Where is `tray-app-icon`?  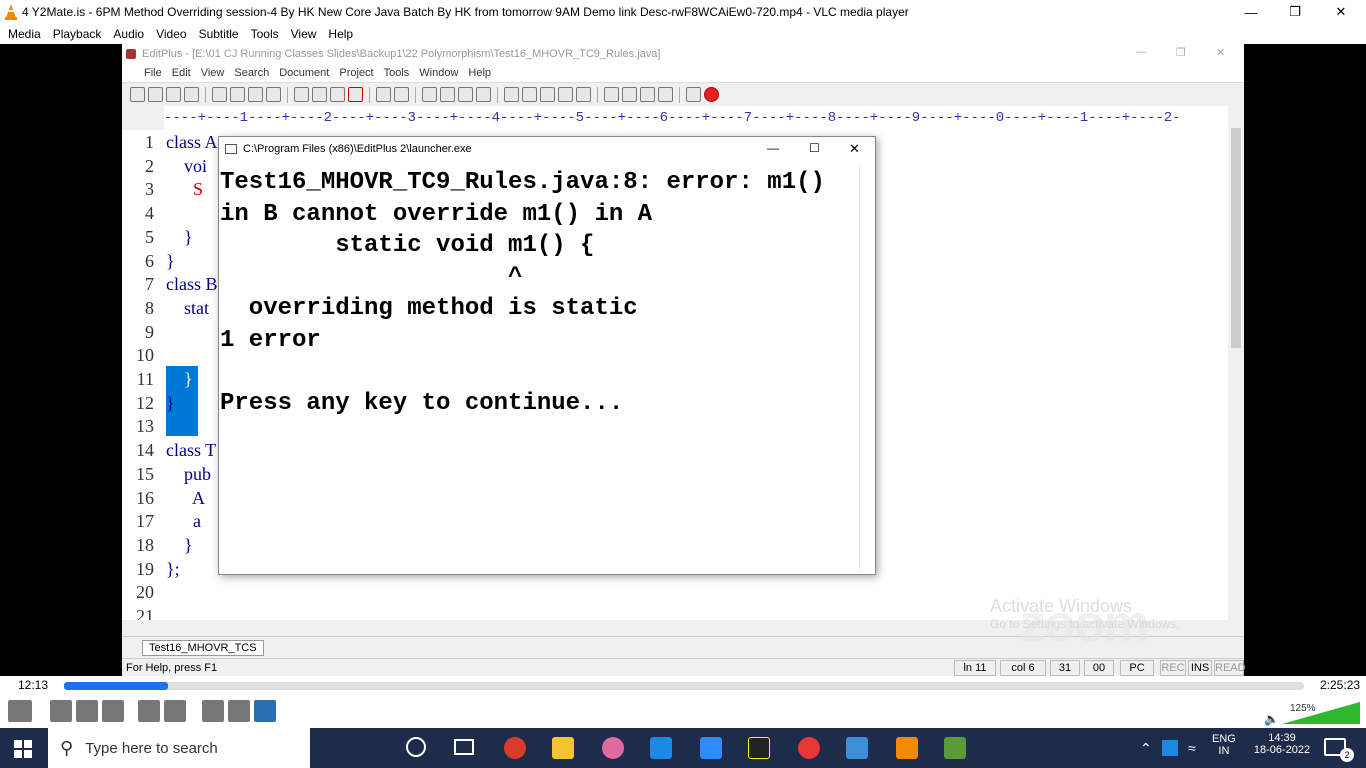 tray-app-icon is located at coordinates (1170, 748).